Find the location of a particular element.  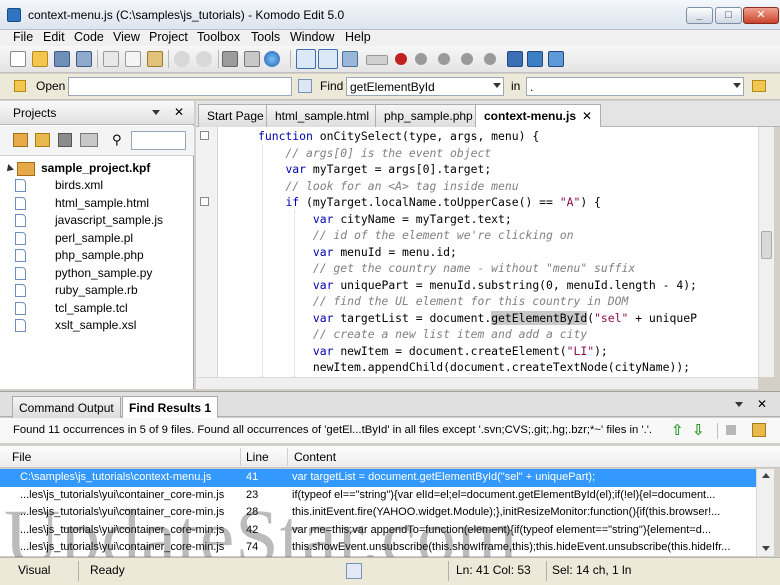

project-filter-input is located at coordinates (158, 140).